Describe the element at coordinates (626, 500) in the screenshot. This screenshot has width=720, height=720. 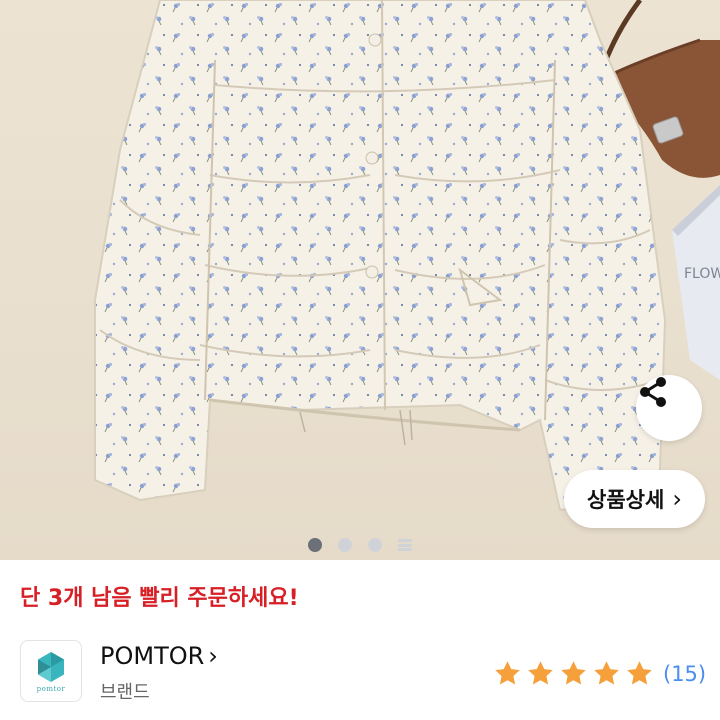
I see `product-detail-label: 상품상세` at that location.